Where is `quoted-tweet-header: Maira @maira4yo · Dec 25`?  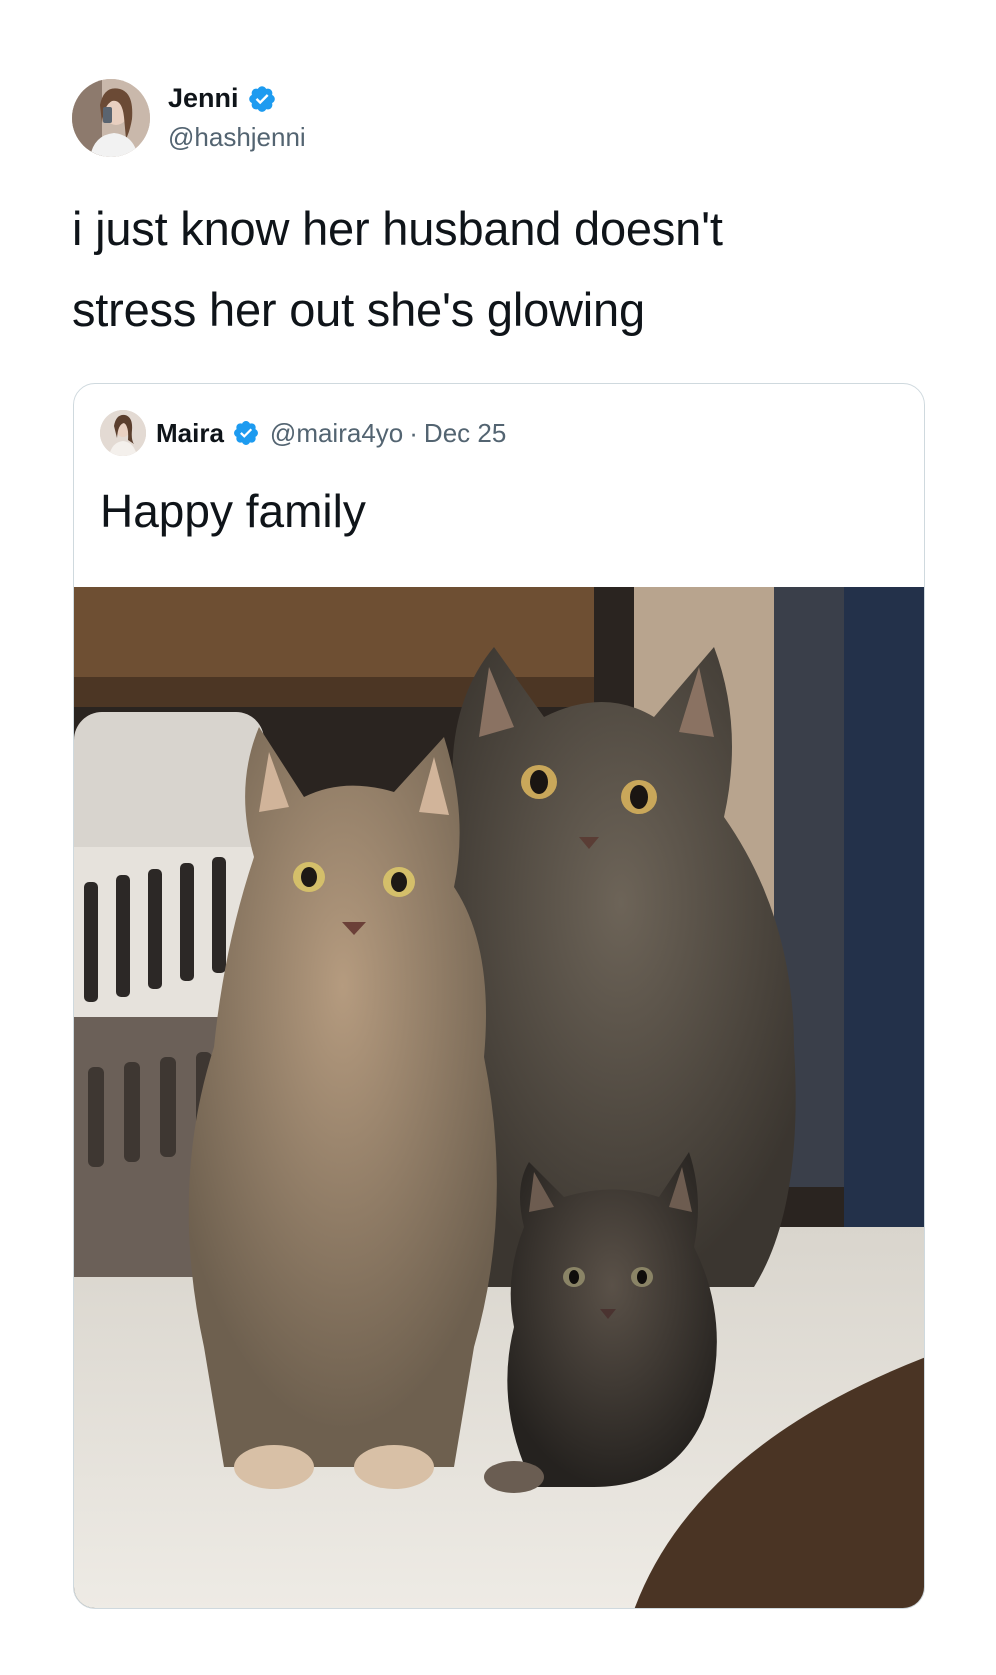
quoted-tweet-header: Maira @maira4yo · Dec 25 is located at coordinates (303, 433).